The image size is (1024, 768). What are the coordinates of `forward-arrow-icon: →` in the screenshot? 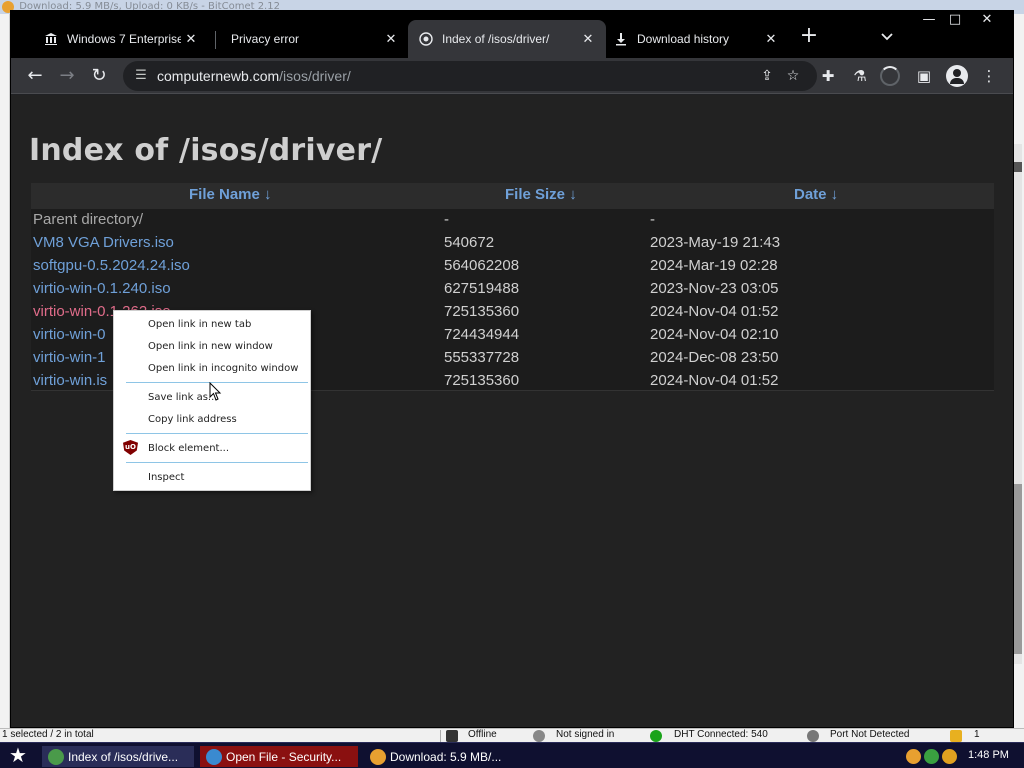 It's located at (67, 76).